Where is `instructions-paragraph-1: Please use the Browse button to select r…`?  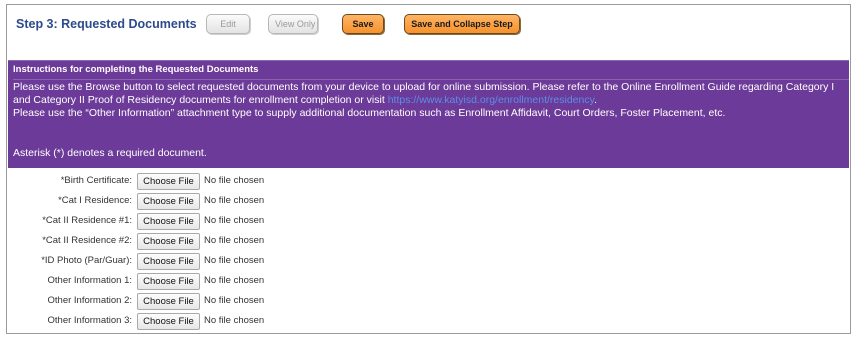
instructions-paragraph-1: Please use the Browse button to select r… is located at coordinates (427, 94).